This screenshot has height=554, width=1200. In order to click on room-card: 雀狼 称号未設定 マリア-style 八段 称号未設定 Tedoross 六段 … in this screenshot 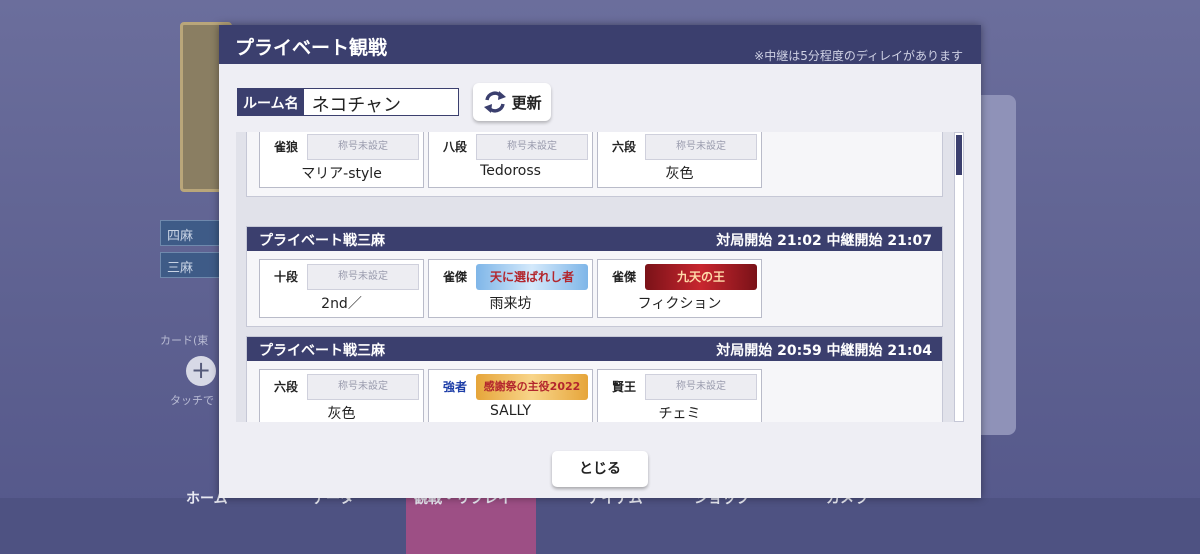, I will do `click(594, 164)`.